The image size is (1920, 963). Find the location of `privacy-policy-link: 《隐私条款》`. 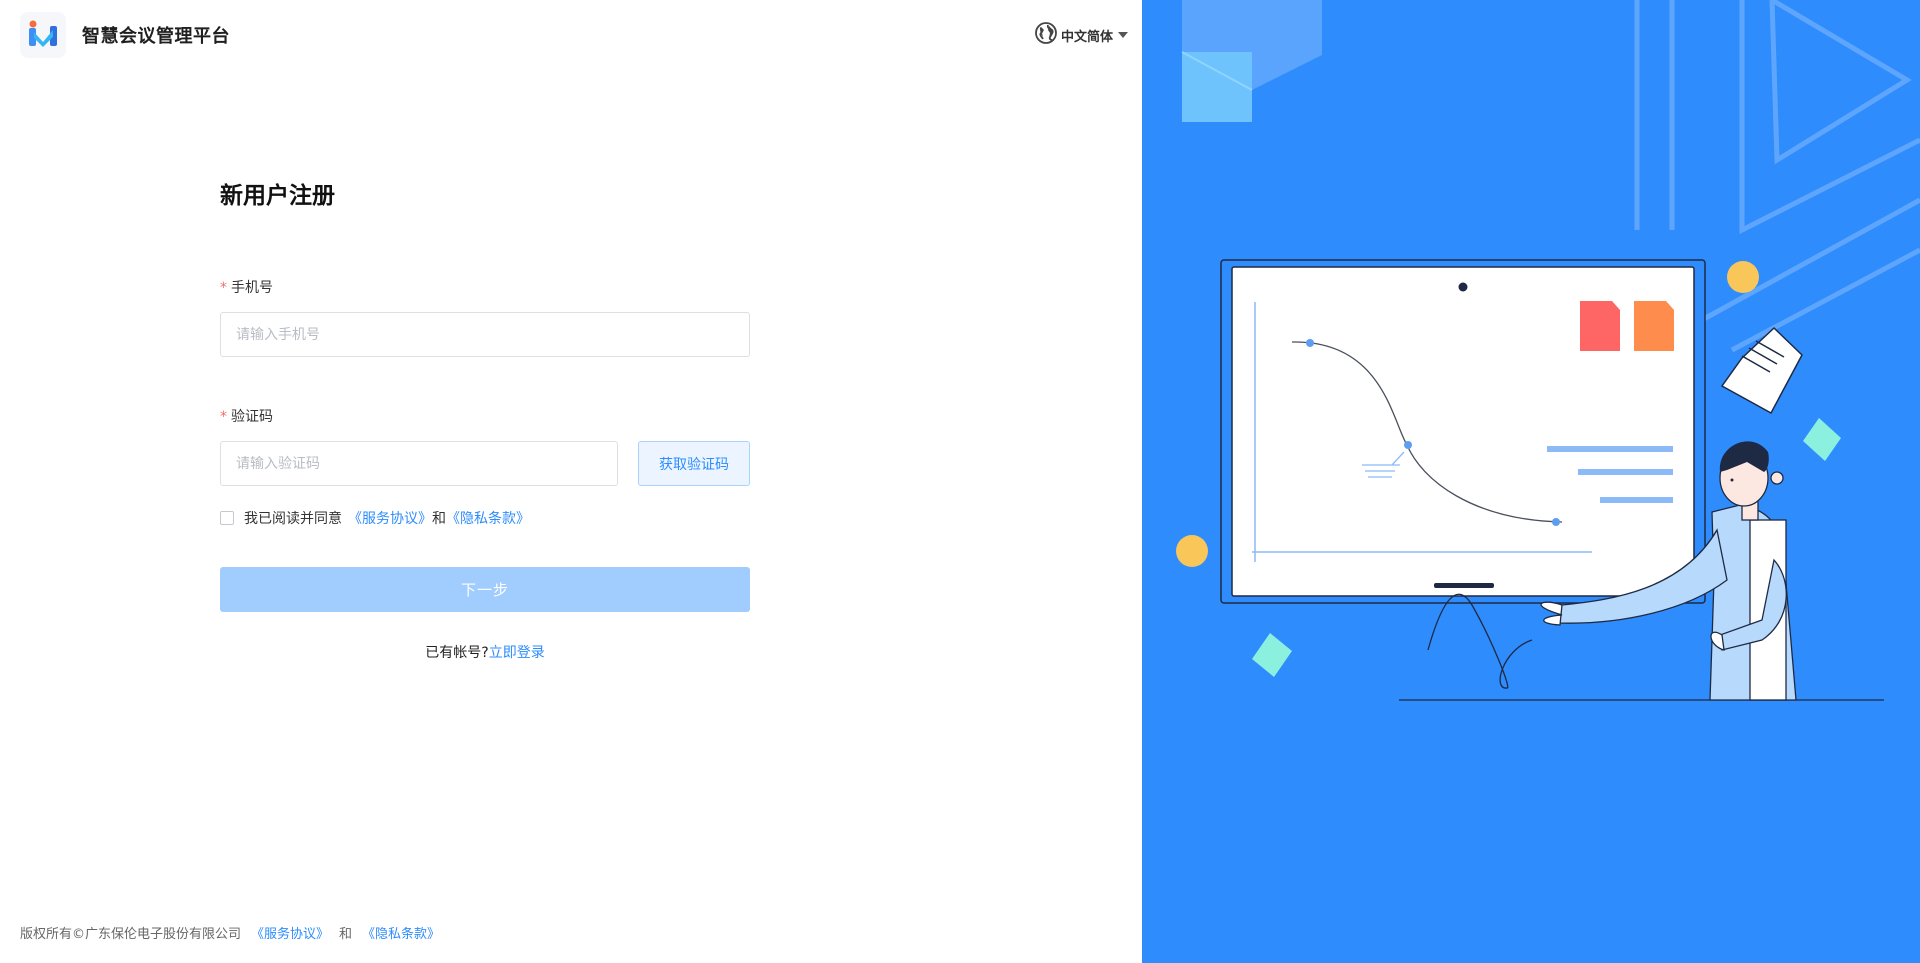

privacy-policy-link: 《隐私条款》 is located at coordinates (488, 518).